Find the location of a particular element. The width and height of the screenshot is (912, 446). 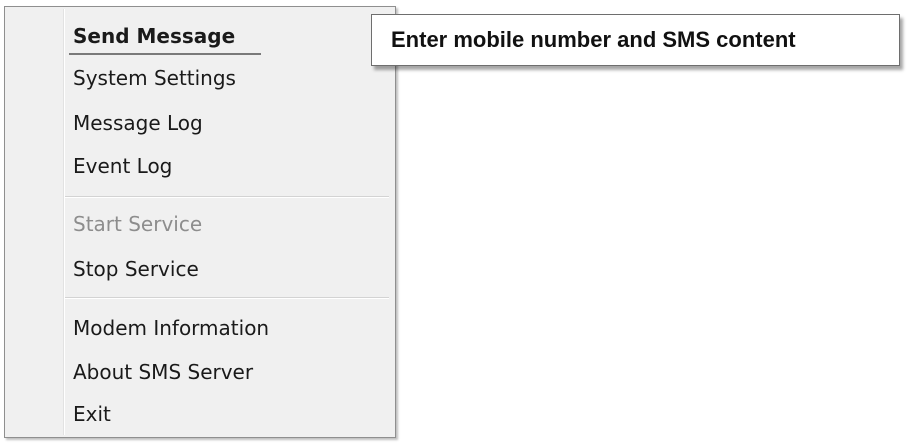

menu-item-system-settings: System Settings is located at coordinates (200, 78).